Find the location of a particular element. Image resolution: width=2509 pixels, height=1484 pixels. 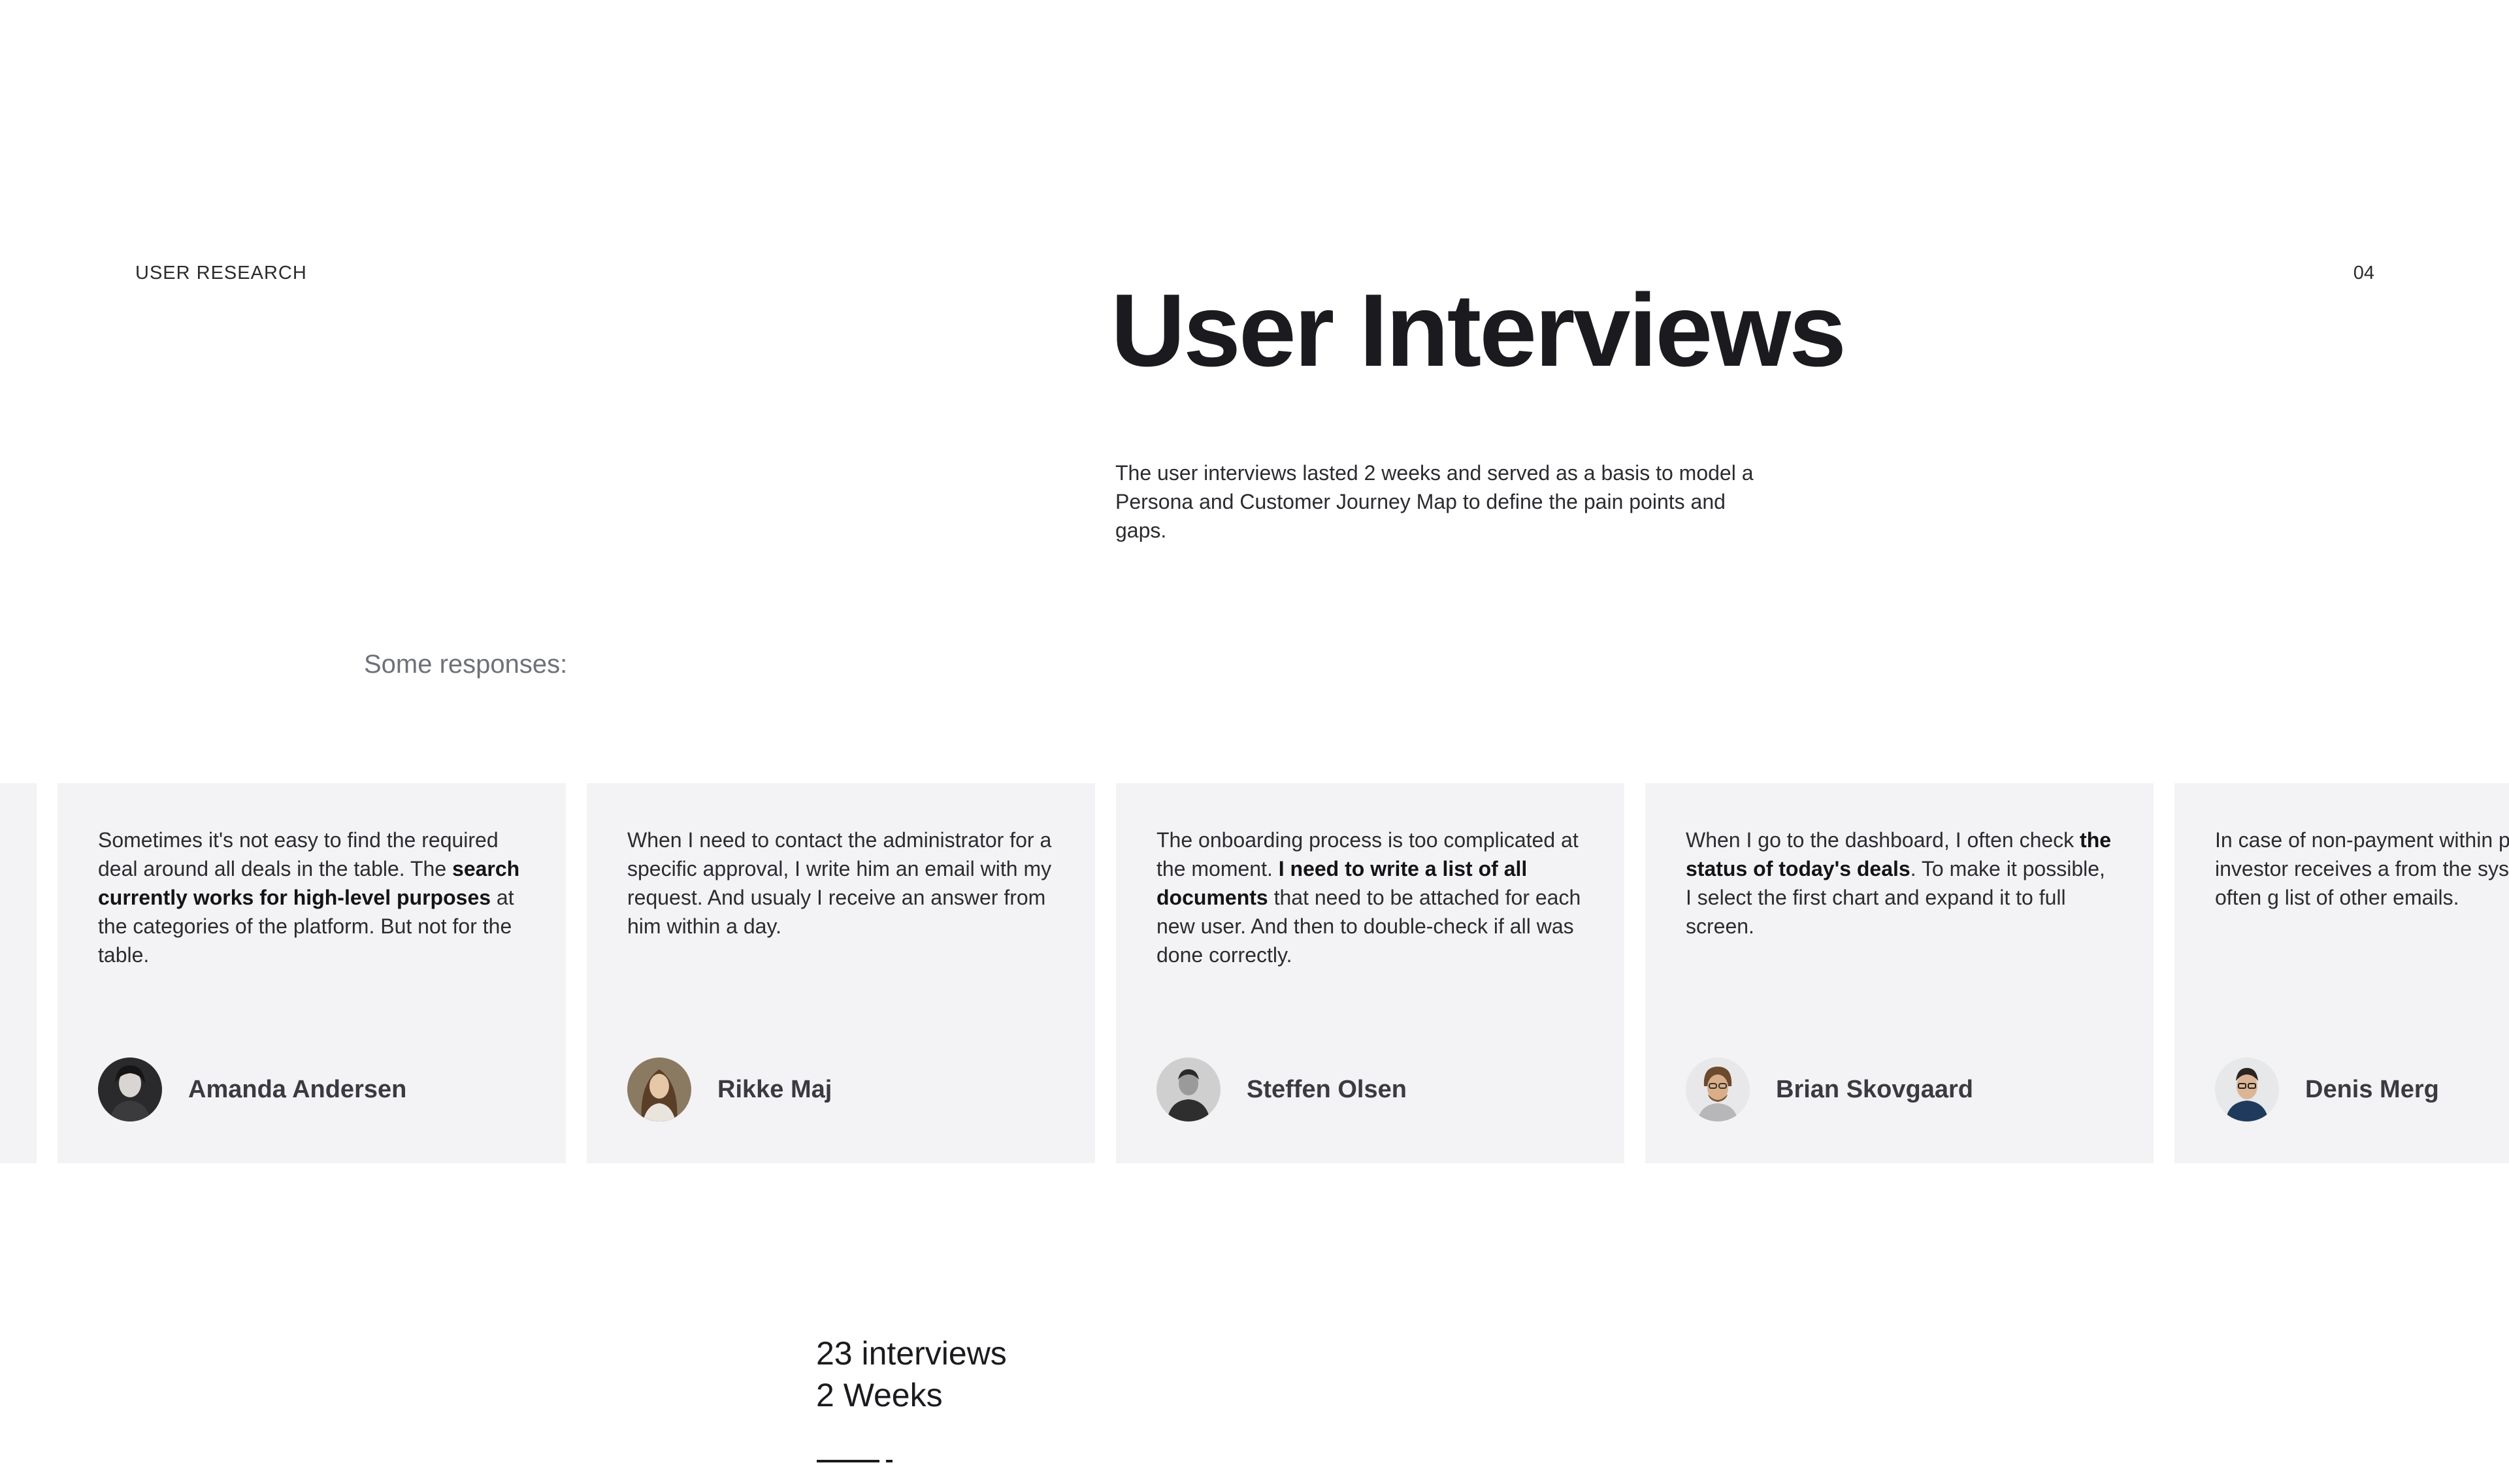

avatar-denis-icon is located at coordinates (2247, 1089).